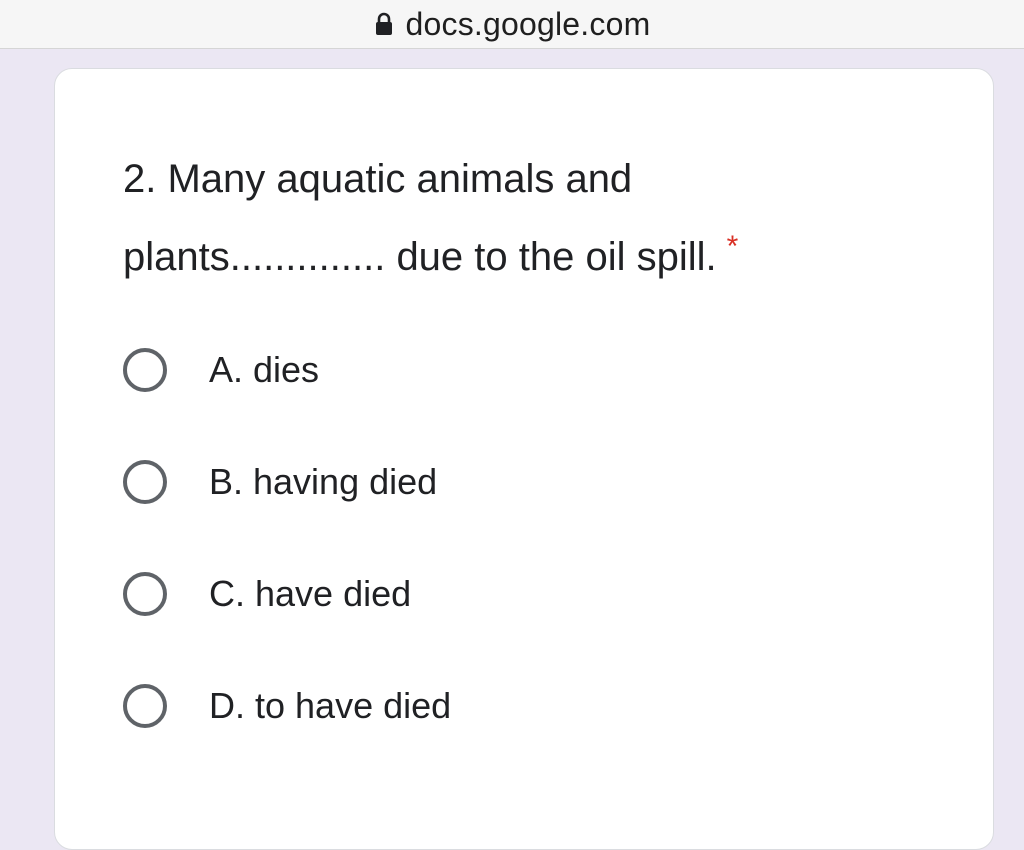  What do you see at coordinates (145, 594) in the screenshot?
I see `radio-button-c` at bounding box center [145, 594].